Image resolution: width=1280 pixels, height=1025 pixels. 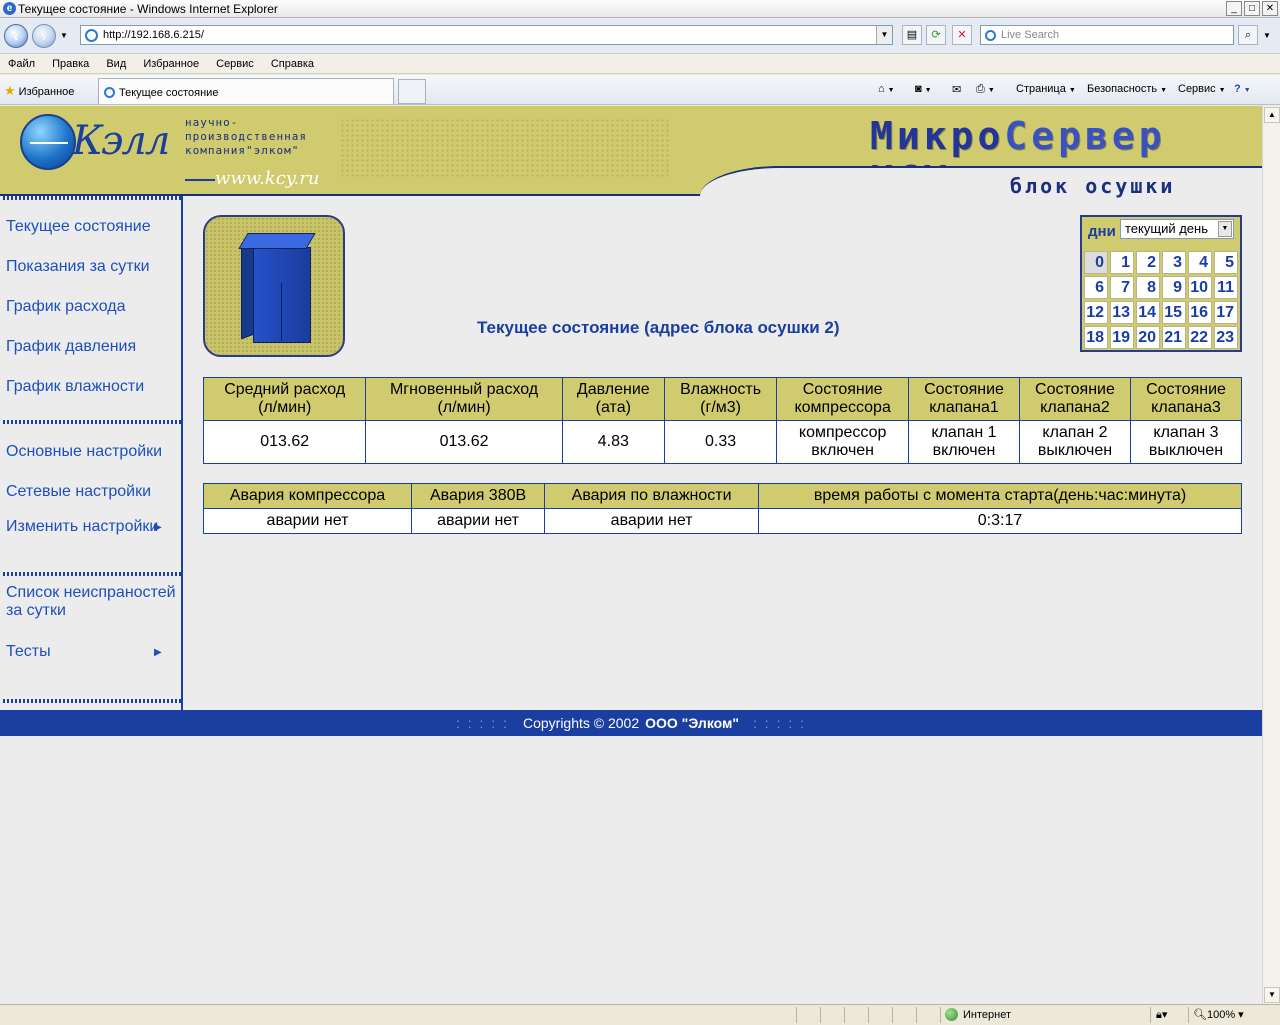 I want to click on scroll-up-icon: ▲, so click(x=1272, y=115).